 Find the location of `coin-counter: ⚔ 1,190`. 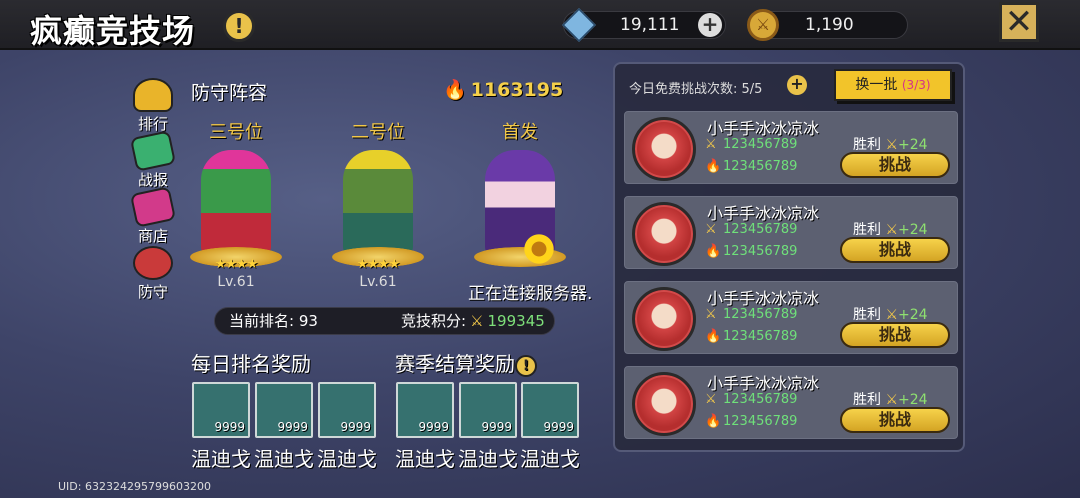

coin-counter: ⚔ 1,190 is located at coordinates (827, 25).